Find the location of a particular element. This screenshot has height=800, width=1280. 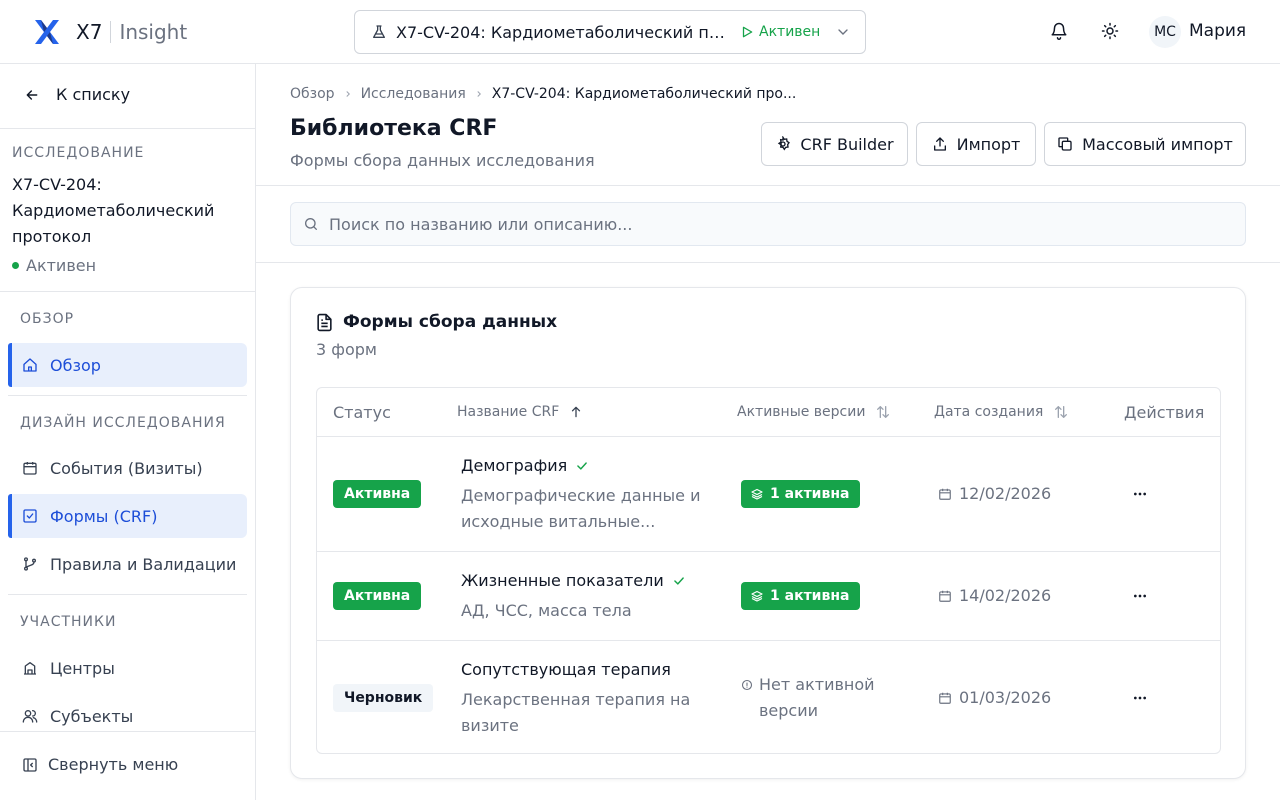

import-label: Импорт is located at coordinates (988, 144).